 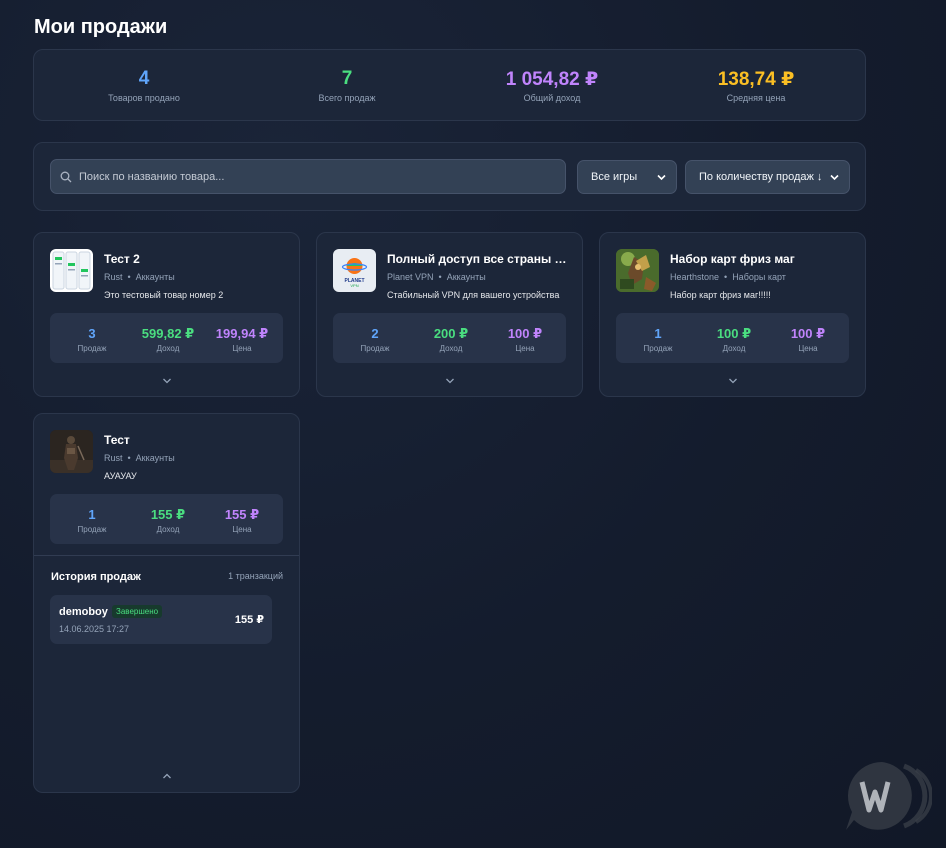 I want to click on income-value: 599,82 ₽, so click(x=168, y=333).